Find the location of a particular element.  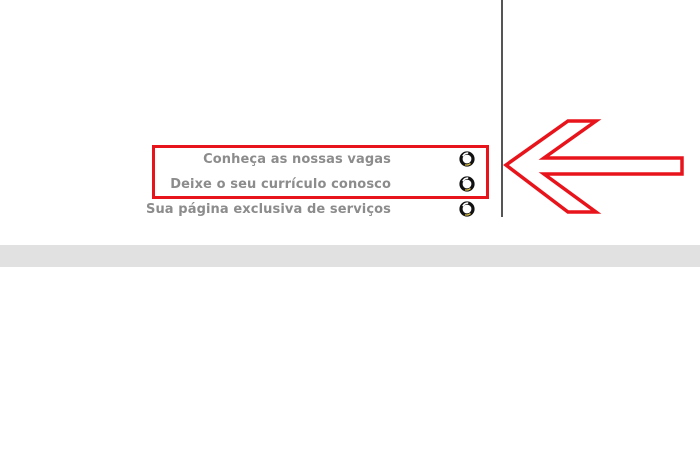

menu-item-label: Sua página exclusiva de serviços is located at coordinates (268, 209).